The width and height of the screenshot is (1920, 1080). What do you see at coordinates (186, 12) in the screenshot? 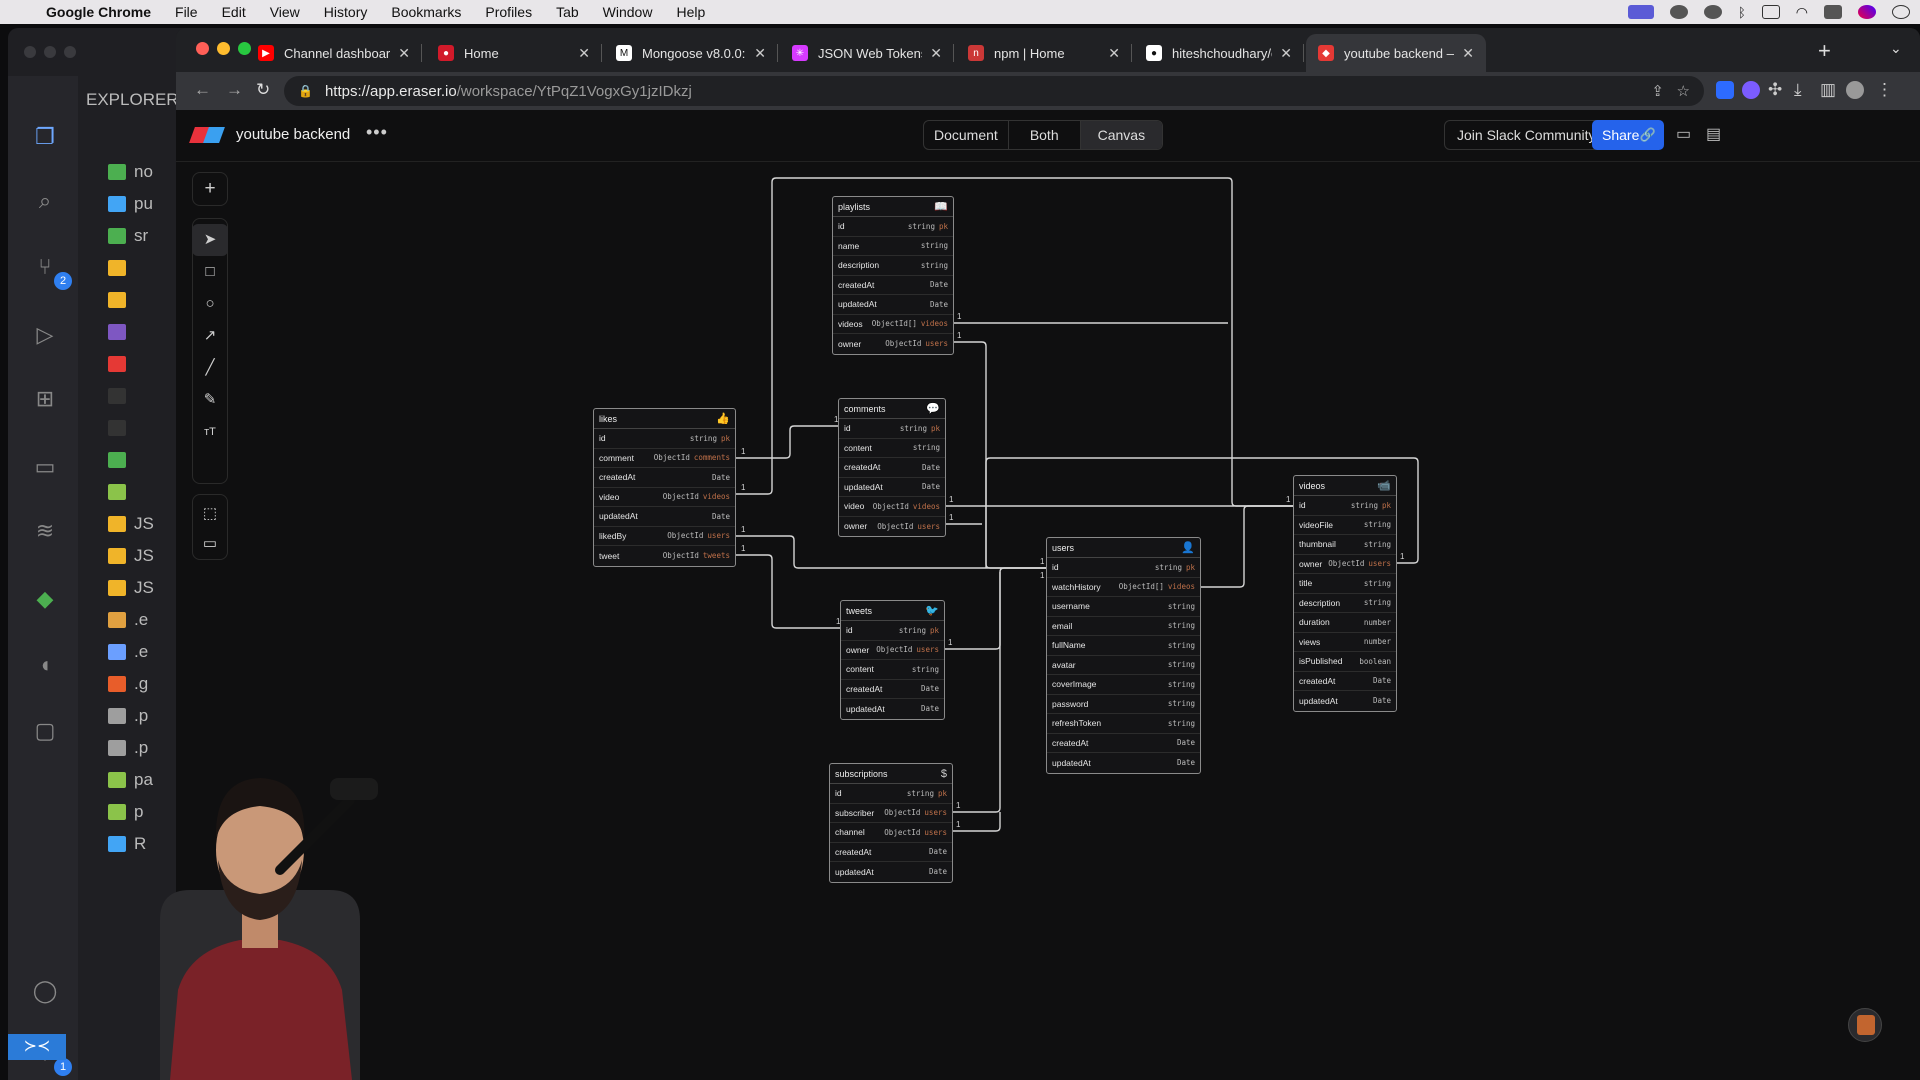
I see `menu-file: File` at bounding box center [186, 12].